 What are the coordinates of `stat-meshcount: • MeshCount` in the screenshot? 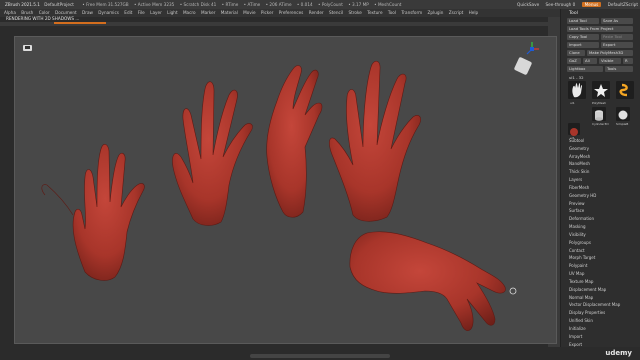 It's located at (388, 4).